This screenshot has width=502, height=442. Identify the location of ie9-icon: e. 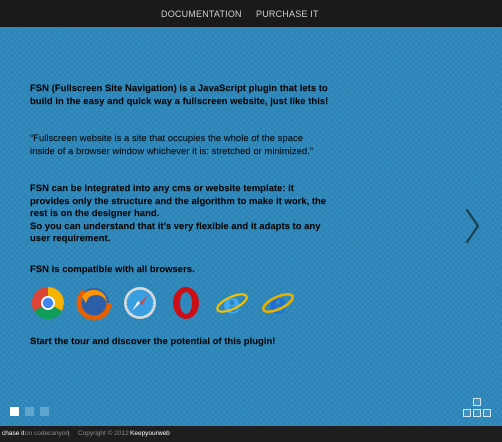
(232, 303).